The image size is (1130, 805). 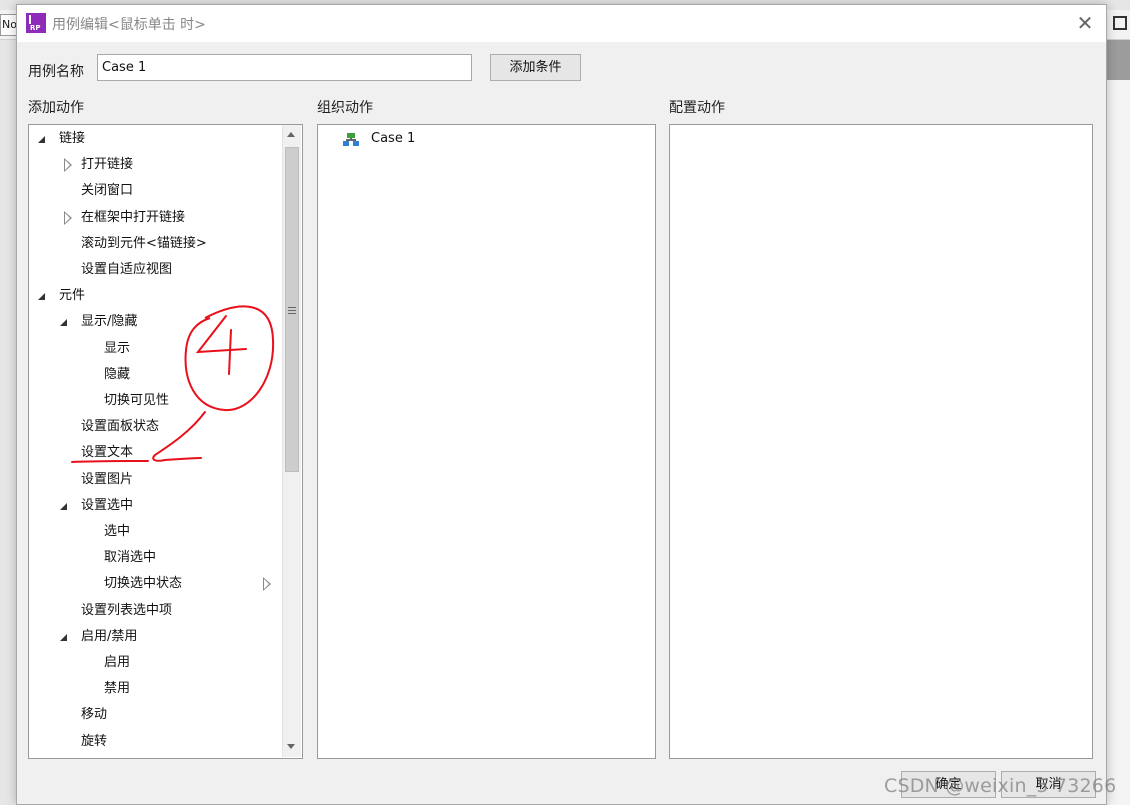 What do you see at coordinates (117, 349) in the screenshot?
I see `tree-item: 显示` at bounding box center [117, 349].